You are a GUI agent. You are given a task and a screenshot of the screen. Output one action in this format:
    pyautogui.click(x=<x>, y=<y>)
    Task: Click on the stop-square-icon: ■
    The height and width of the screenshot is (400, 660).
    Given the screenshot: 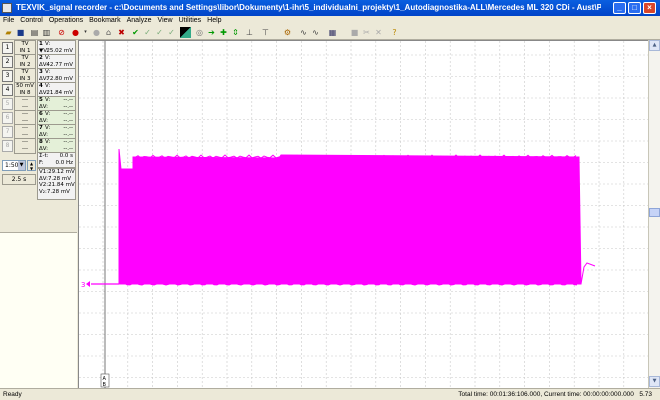 What is the action you would take?
    pyautogui.click(x=354, y=32)
    